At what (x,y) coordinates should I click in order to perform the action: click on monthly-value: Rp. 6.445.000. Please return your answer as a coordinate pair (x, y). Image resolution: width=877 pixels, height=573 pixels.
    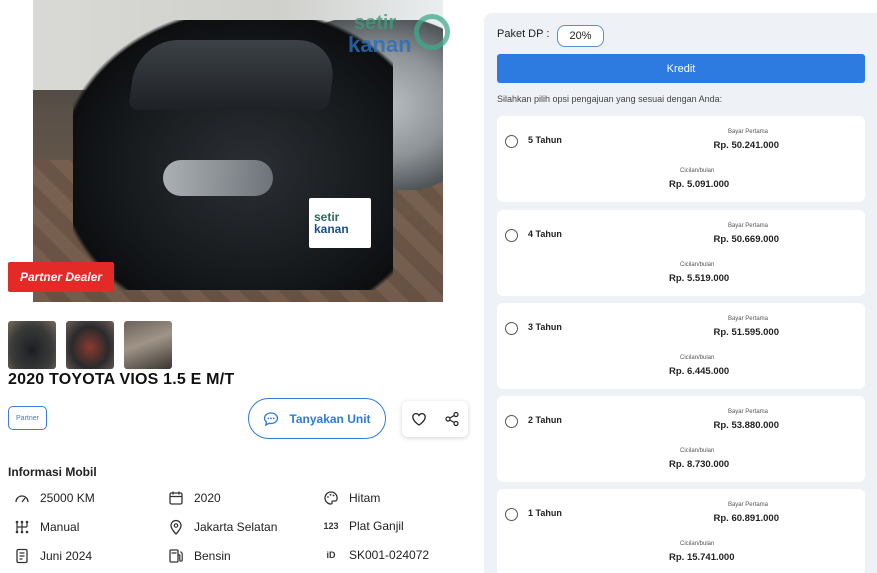
    Looking at the image, I should click on (699, 371).